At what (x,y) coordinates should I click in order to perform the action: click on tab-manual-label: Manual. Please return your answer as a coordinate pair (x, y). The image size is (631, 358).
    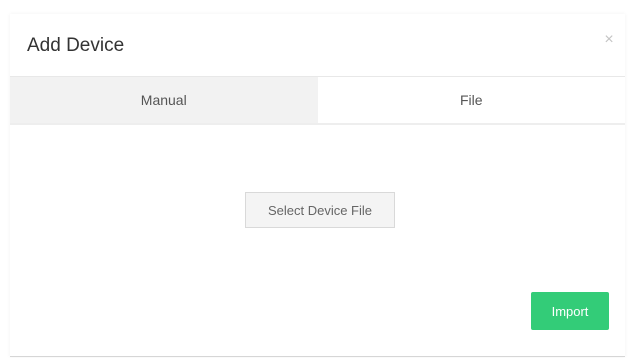
    Looking at the image, I should click on (163, 100).